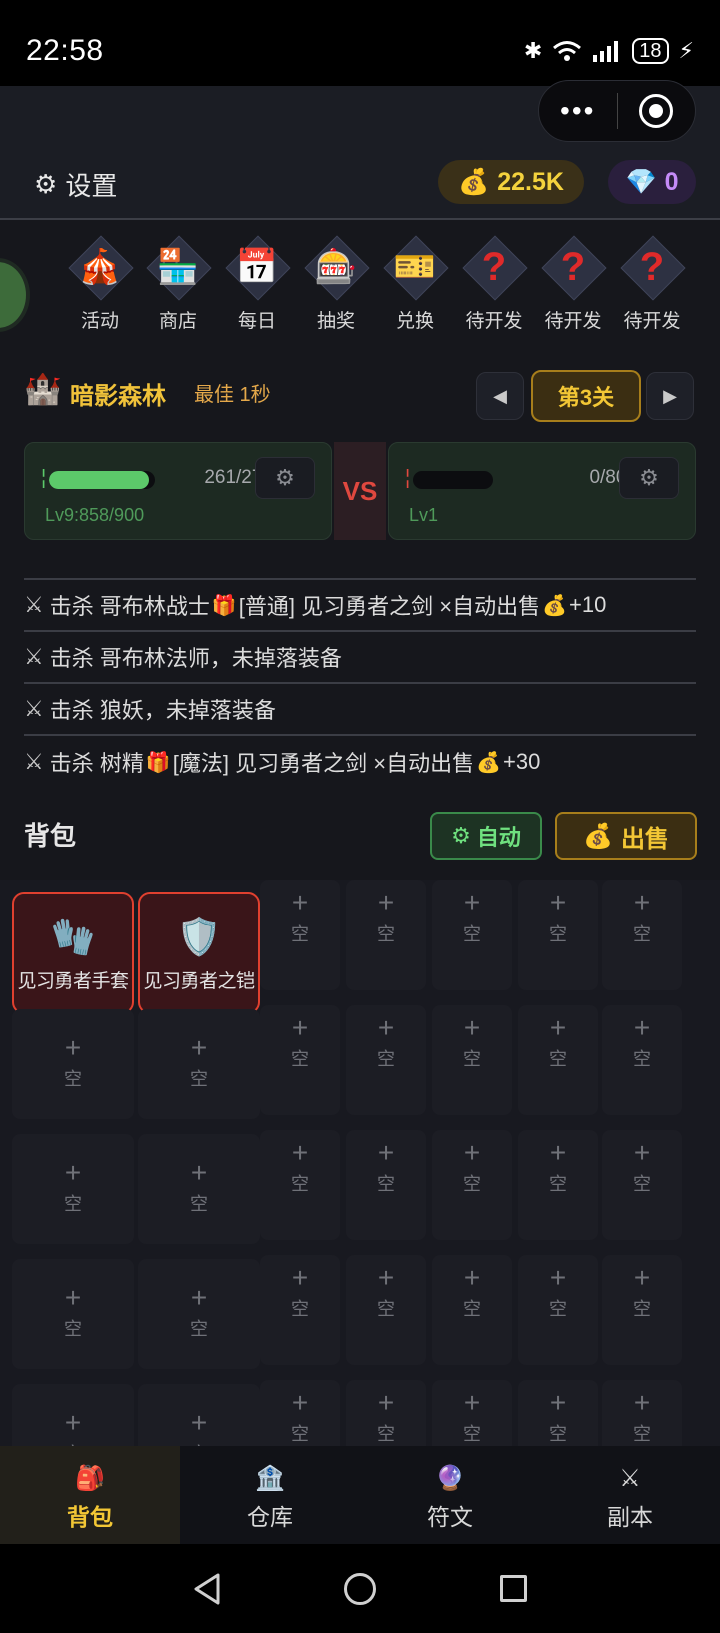 The width and height of the screenshot is (720, 1633). Describe the element at coordinates (587, 604) in the screenshot. I see `log-gold: +10` at that location.